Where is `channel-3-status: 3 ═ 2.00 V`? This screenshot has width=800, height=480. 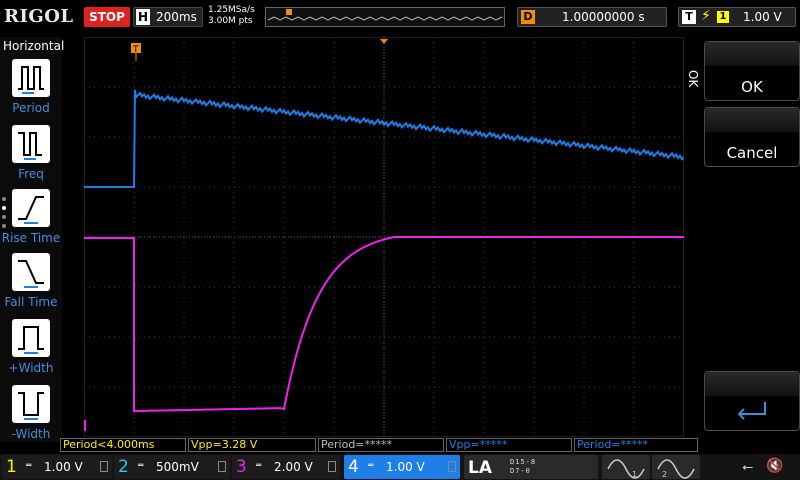
channel-3-status: 3 ═ 2.00 V is located at coordinates (286, 467).